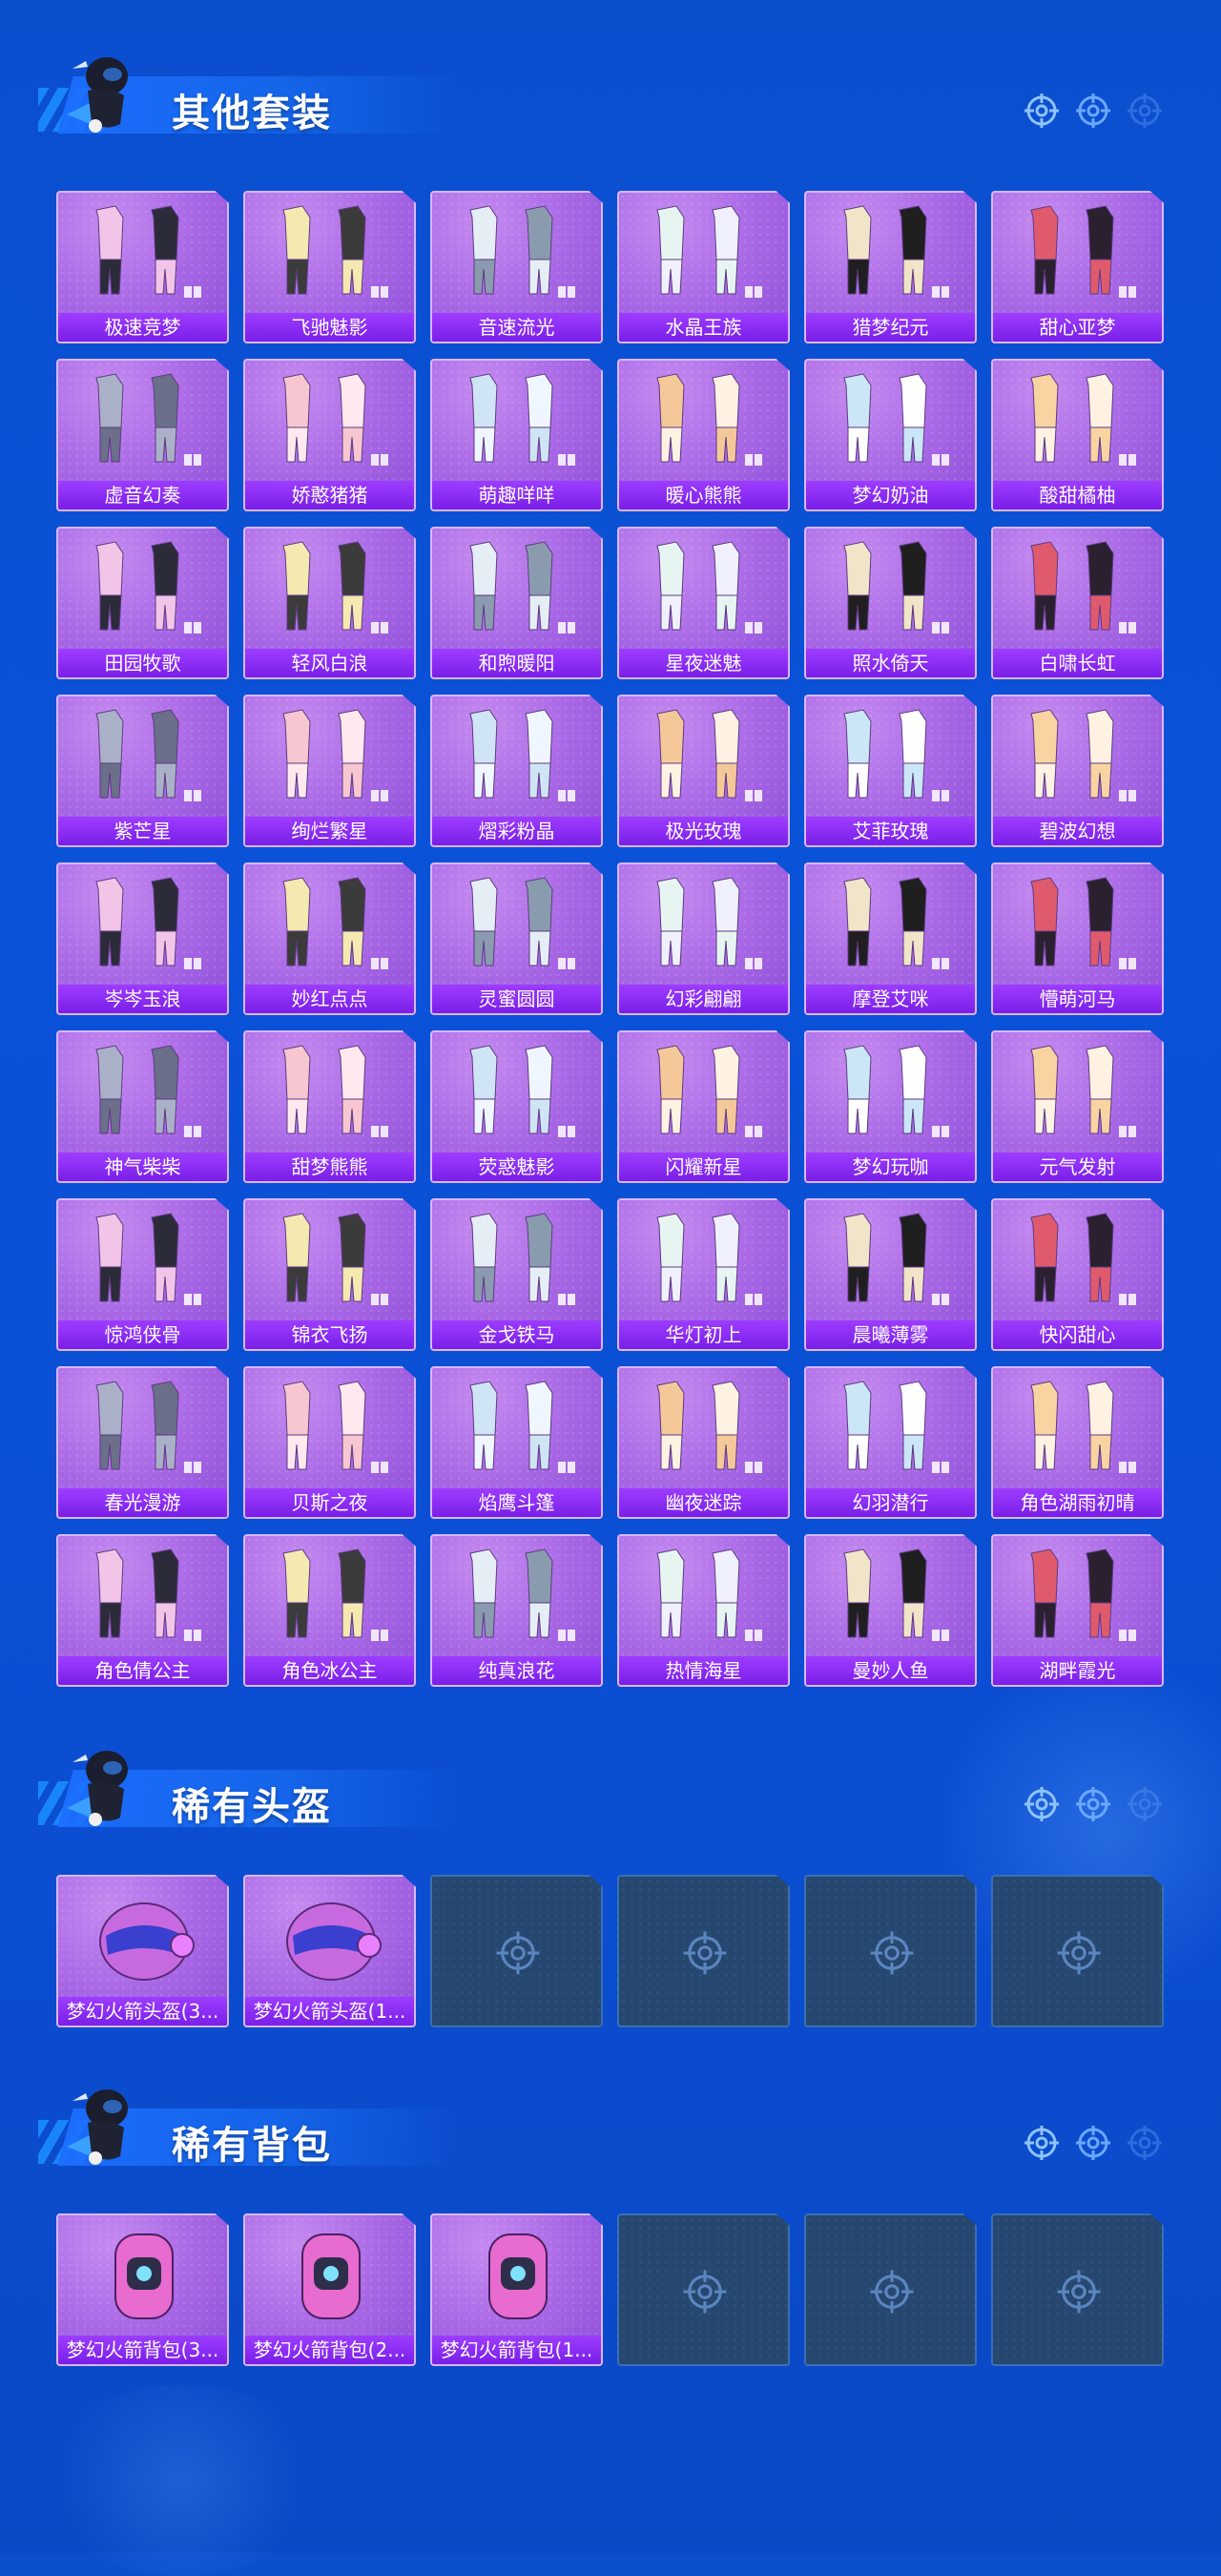 This screenshot has width=1221, height=2576. I want to click on item-card: 萌趣咩咩, so click(516, 435).